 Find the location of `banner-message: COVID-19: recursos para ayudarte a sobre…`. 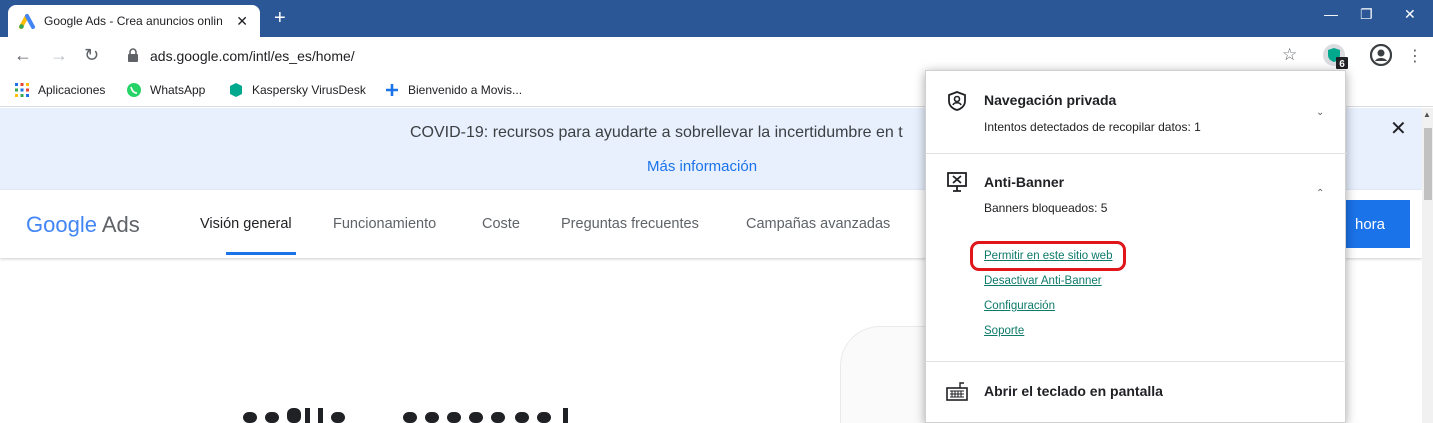

banner-message: COVID-19: recursos para ayudarte a sobre… is located at coordinates (656, 132).